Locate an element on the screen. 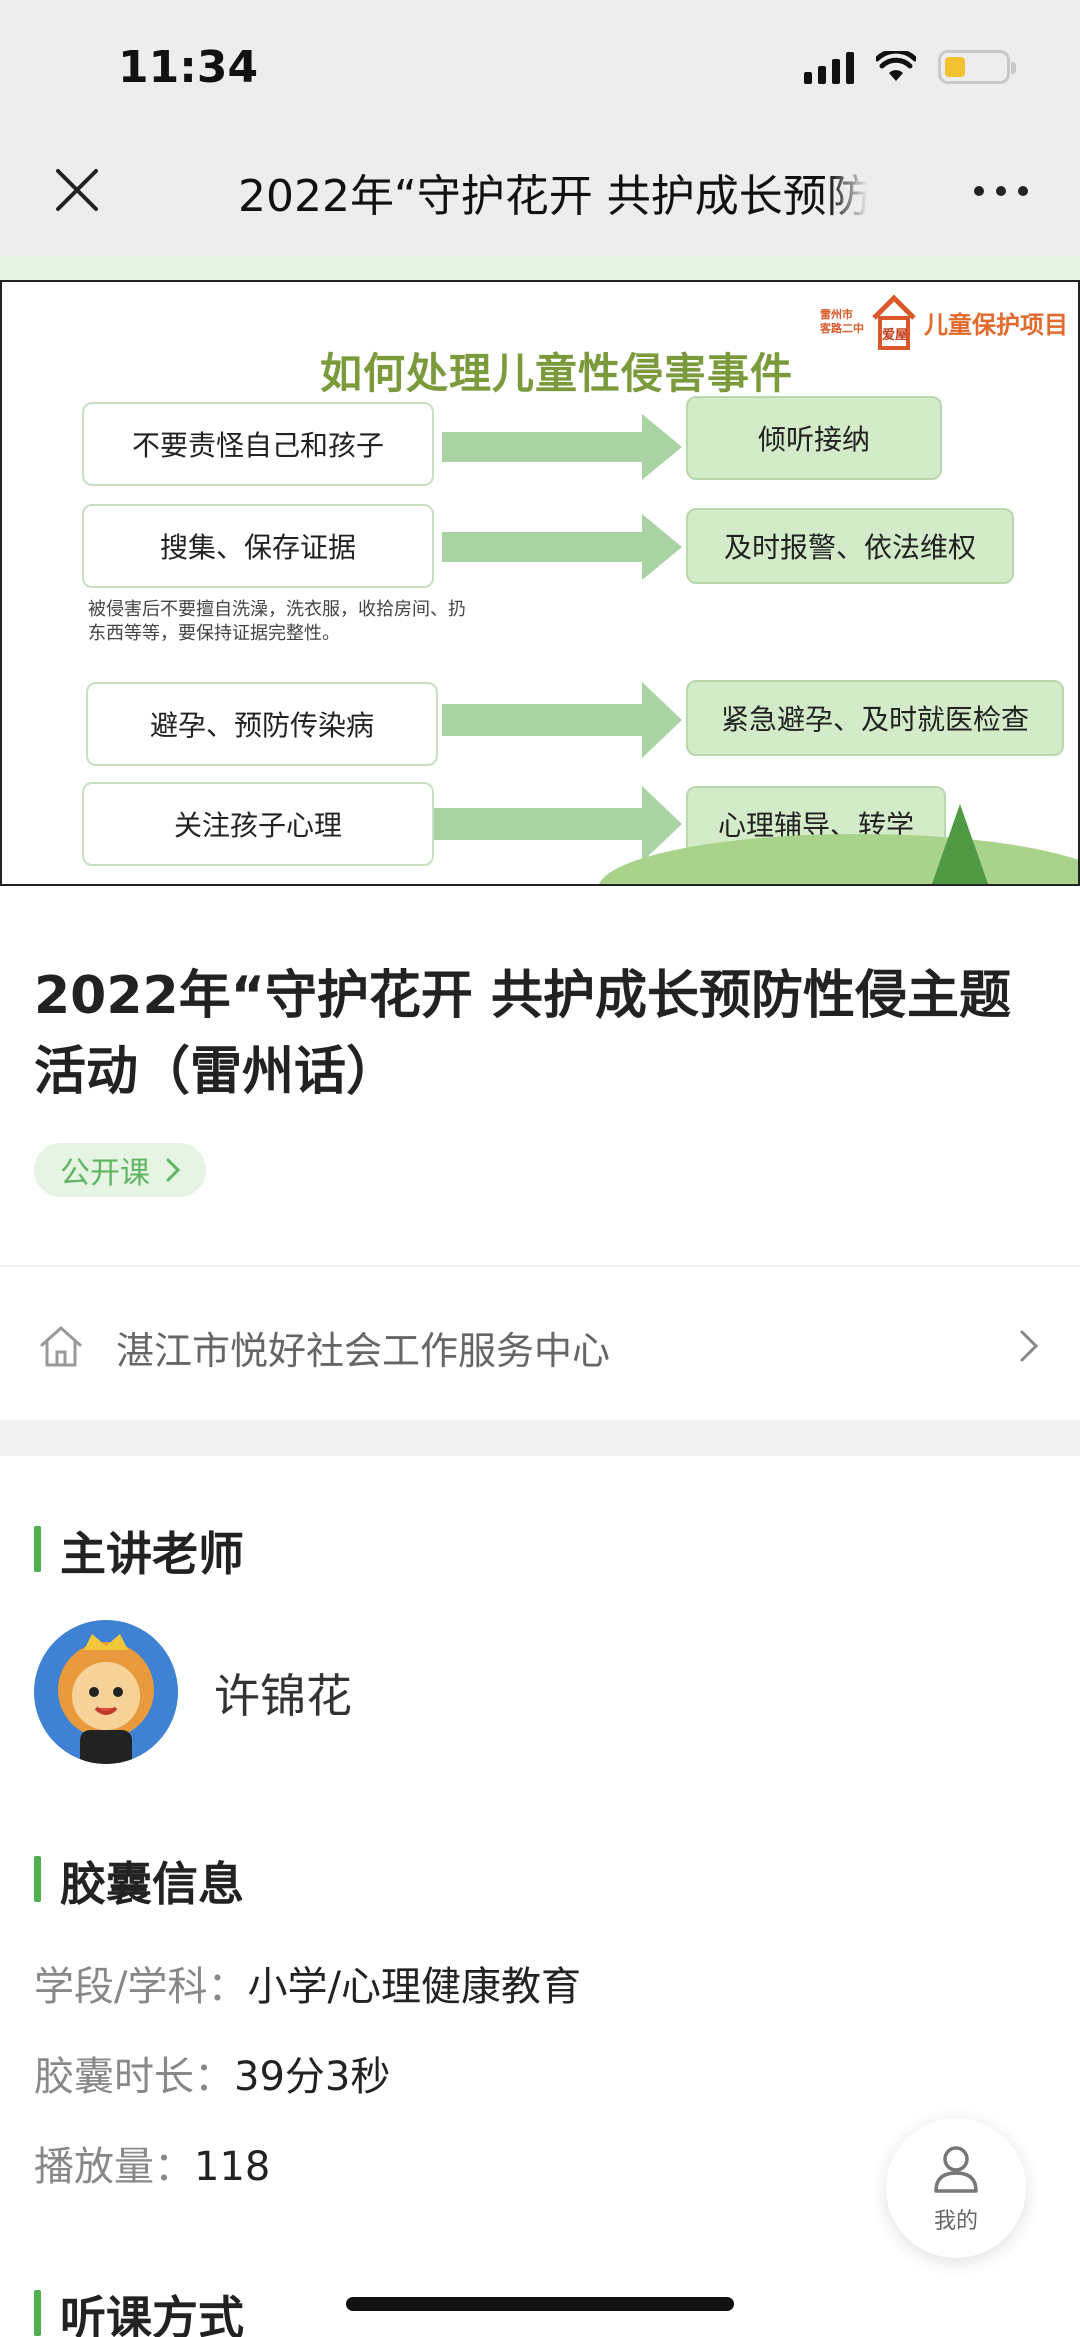 This screenshot has height=2337, width=1080. wifi-icon is located at coordinates (896, 66).